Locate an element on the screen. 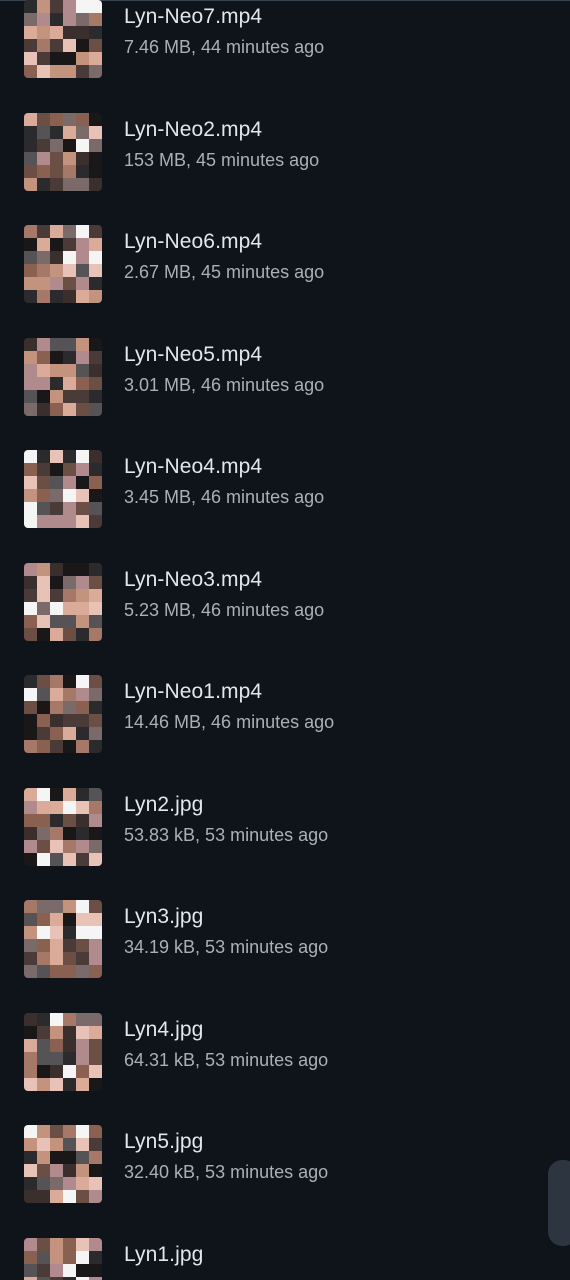  file-row: Lyn1.jpg is located at coordinates (285, 1239).